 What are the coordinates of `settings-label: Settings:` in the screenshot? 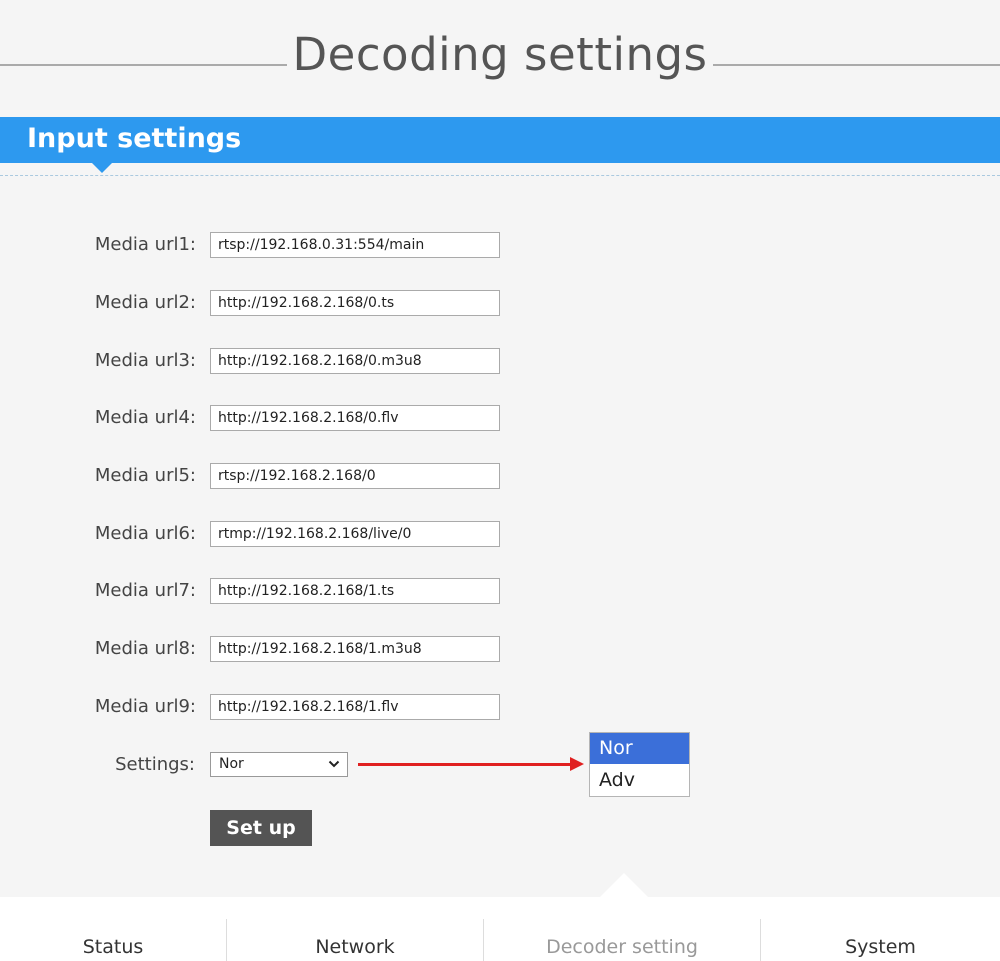 It's located at (155, 764).